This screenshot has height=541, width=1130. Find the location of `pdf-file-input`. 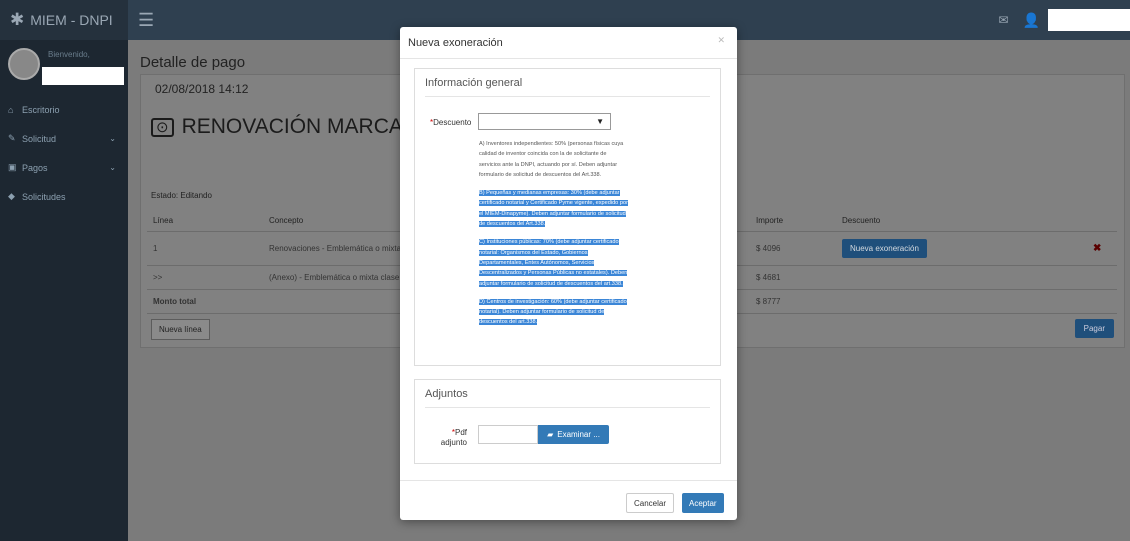

pdf-file-input is located at coordinates (508, 434).